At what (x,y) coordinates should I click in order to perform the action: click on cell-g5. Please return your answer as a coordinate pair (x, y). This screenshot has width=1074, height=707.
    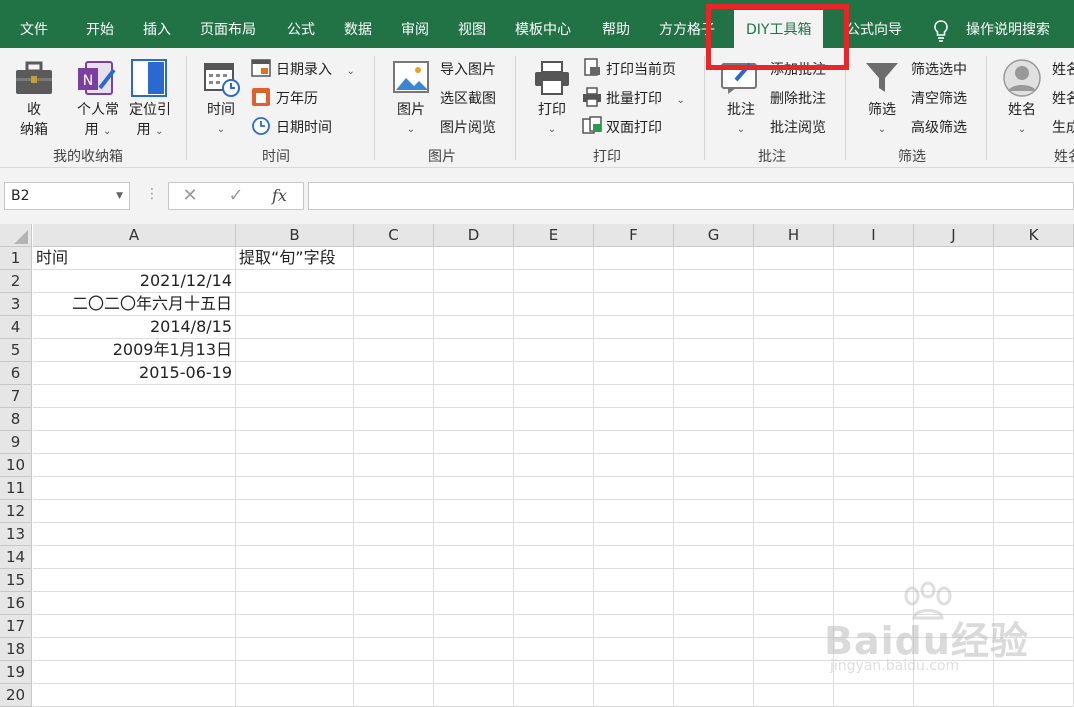
    Looking at the image, I should click on (714, 350).